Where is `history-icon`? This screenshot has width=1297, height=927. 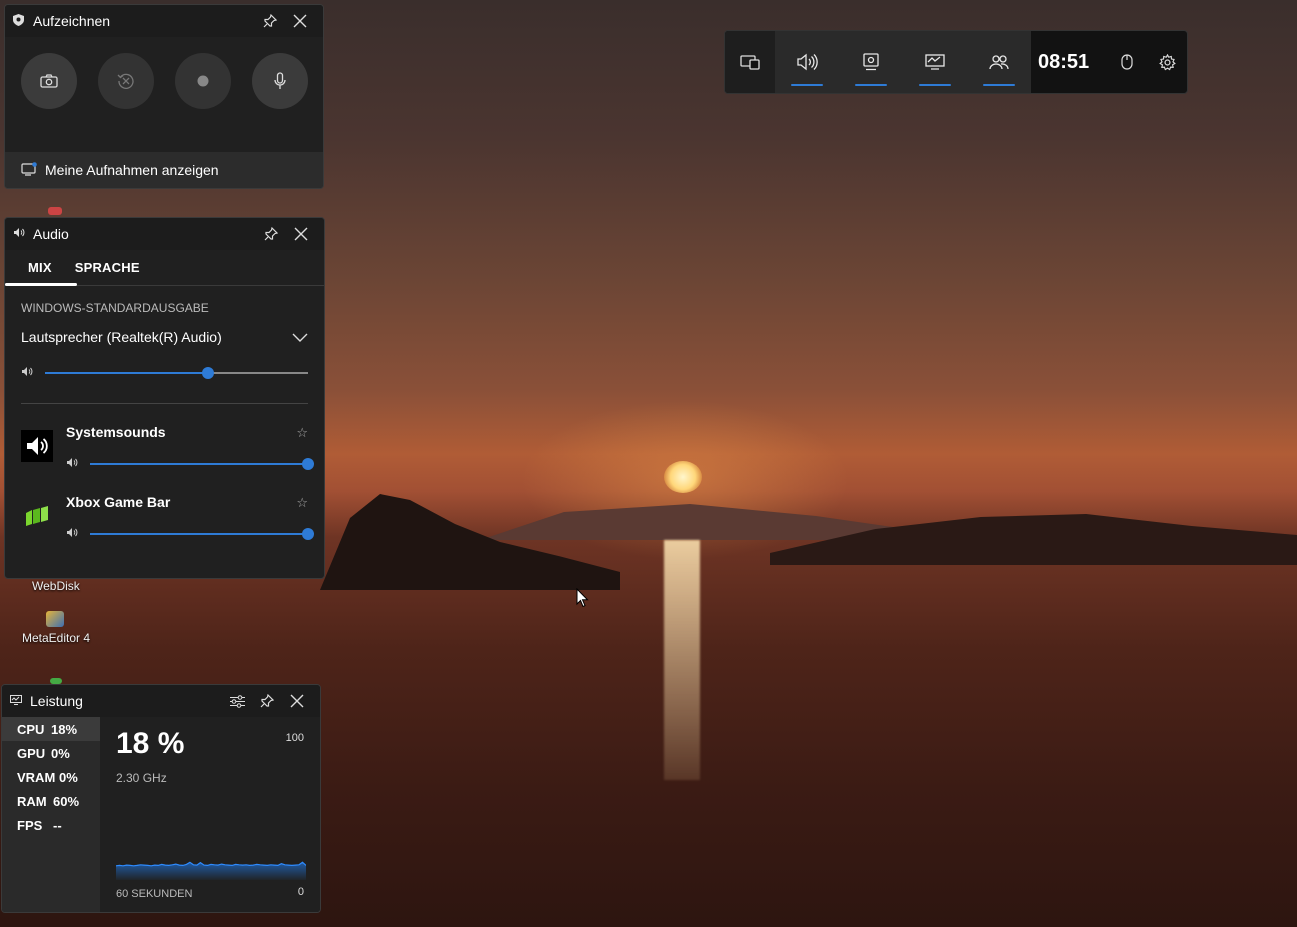
history-icon is located at coordinates (125, 81).